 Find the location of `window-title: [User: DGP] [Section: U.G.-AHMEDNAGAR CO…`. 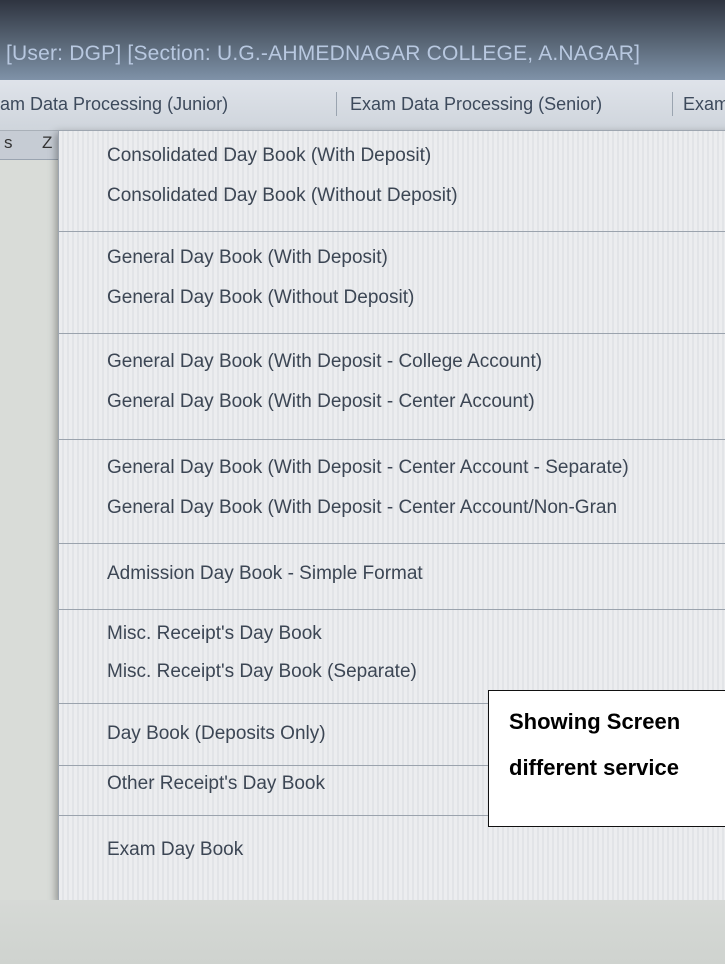

window-title: [User: DGP] [Section: U.G.-AHMEDNAGAR CO… is located at coordinates (323, 53).